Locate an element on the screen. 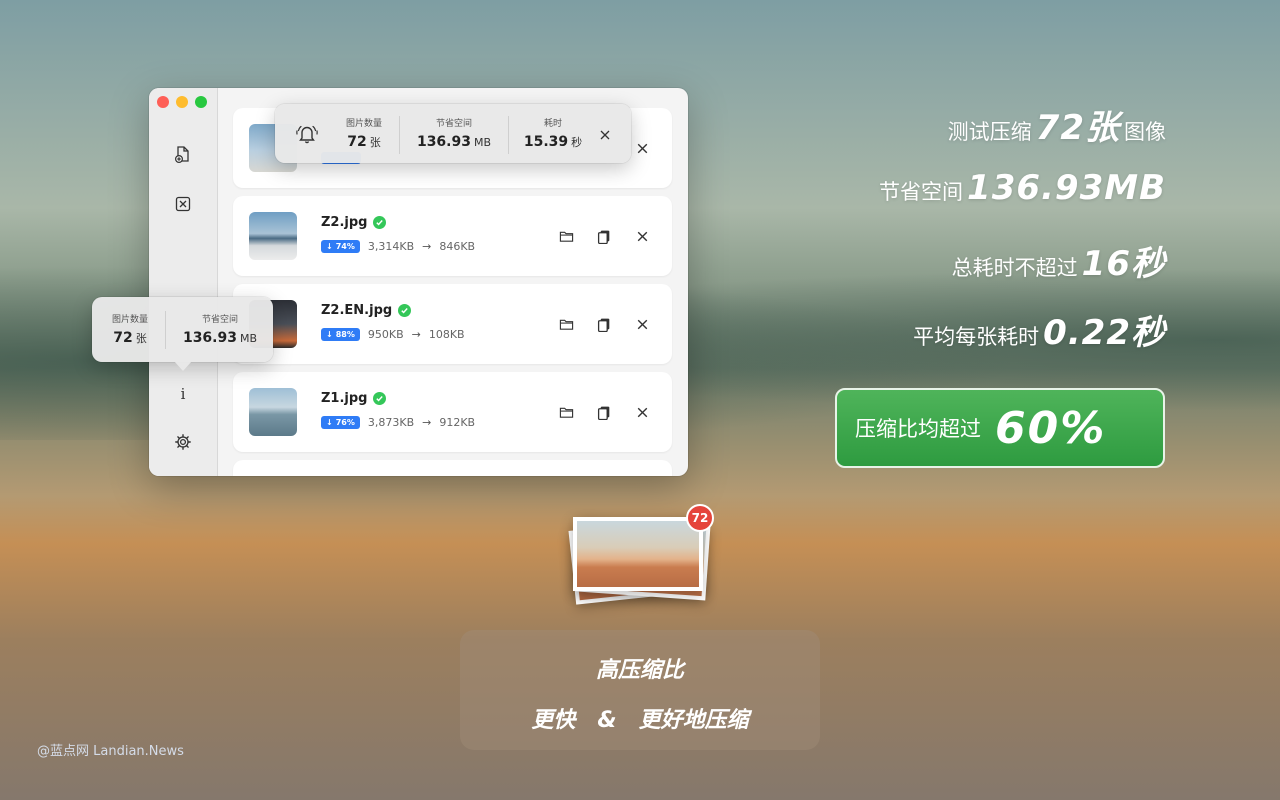 This screenshot has height=800, width=1280. tagline-line-1: 高压缩比 is located at coordinates (639, 670).